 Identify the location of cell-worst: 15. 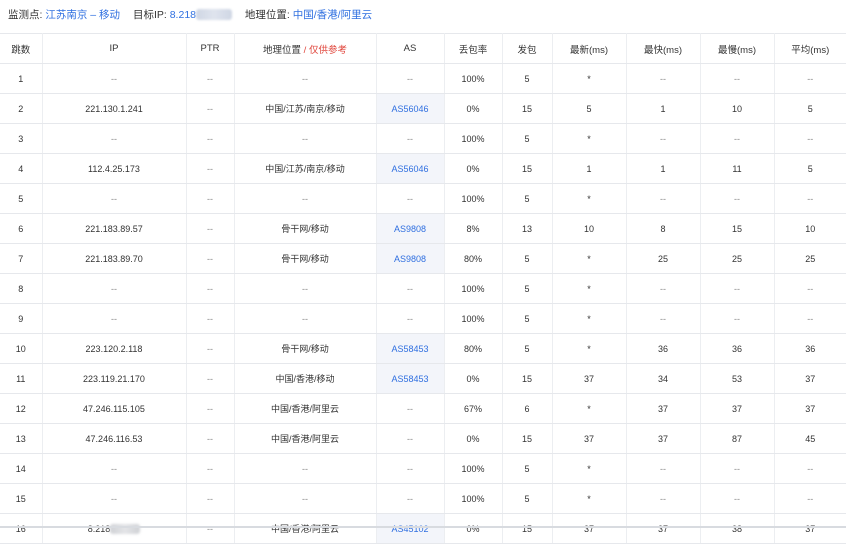
(737, 228).